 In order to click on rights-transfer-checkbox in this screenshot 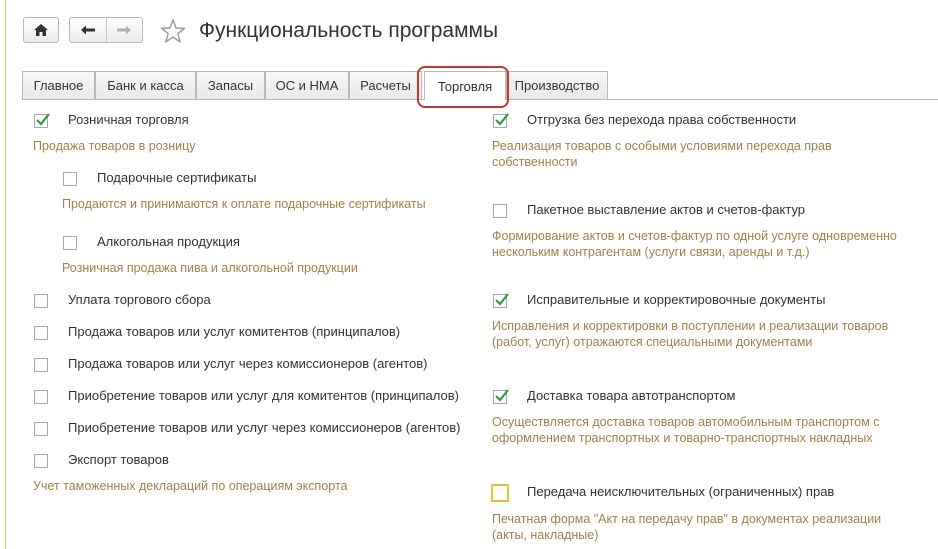, I will do `click(500, 493)`.